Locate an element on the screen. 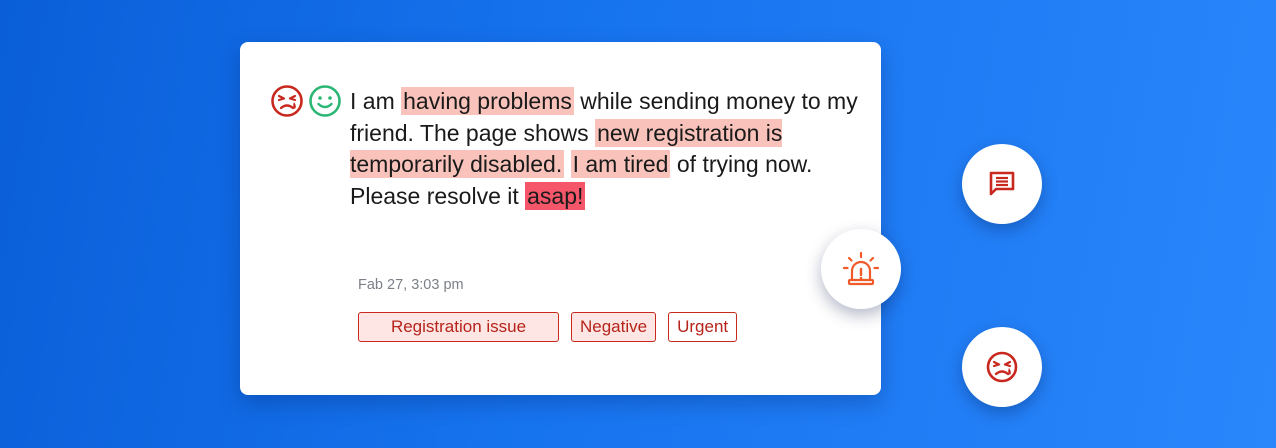  smiley-face-icon is located at coordinates (325, 101).